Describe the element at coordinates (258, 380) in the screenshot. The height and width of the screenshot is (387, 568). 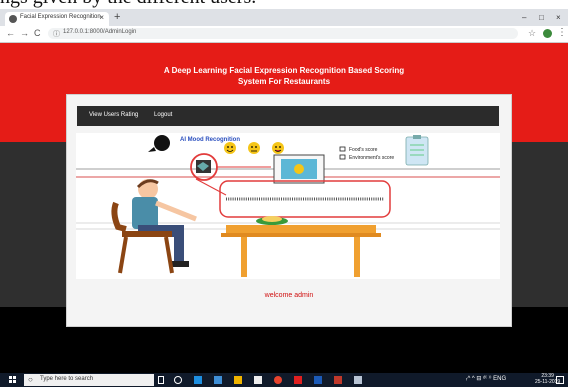
I see `mail-icon` at that location.